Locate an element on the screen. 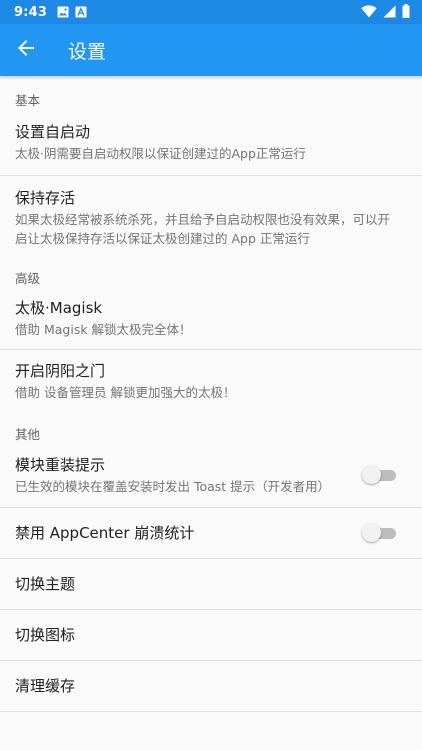 The height and width of the screenshot is (750, 422). pref-taichi-magisk: 太极·Magisk 借助 Magisk 解锁太极完全体！ is located at coordinates (211, 318).